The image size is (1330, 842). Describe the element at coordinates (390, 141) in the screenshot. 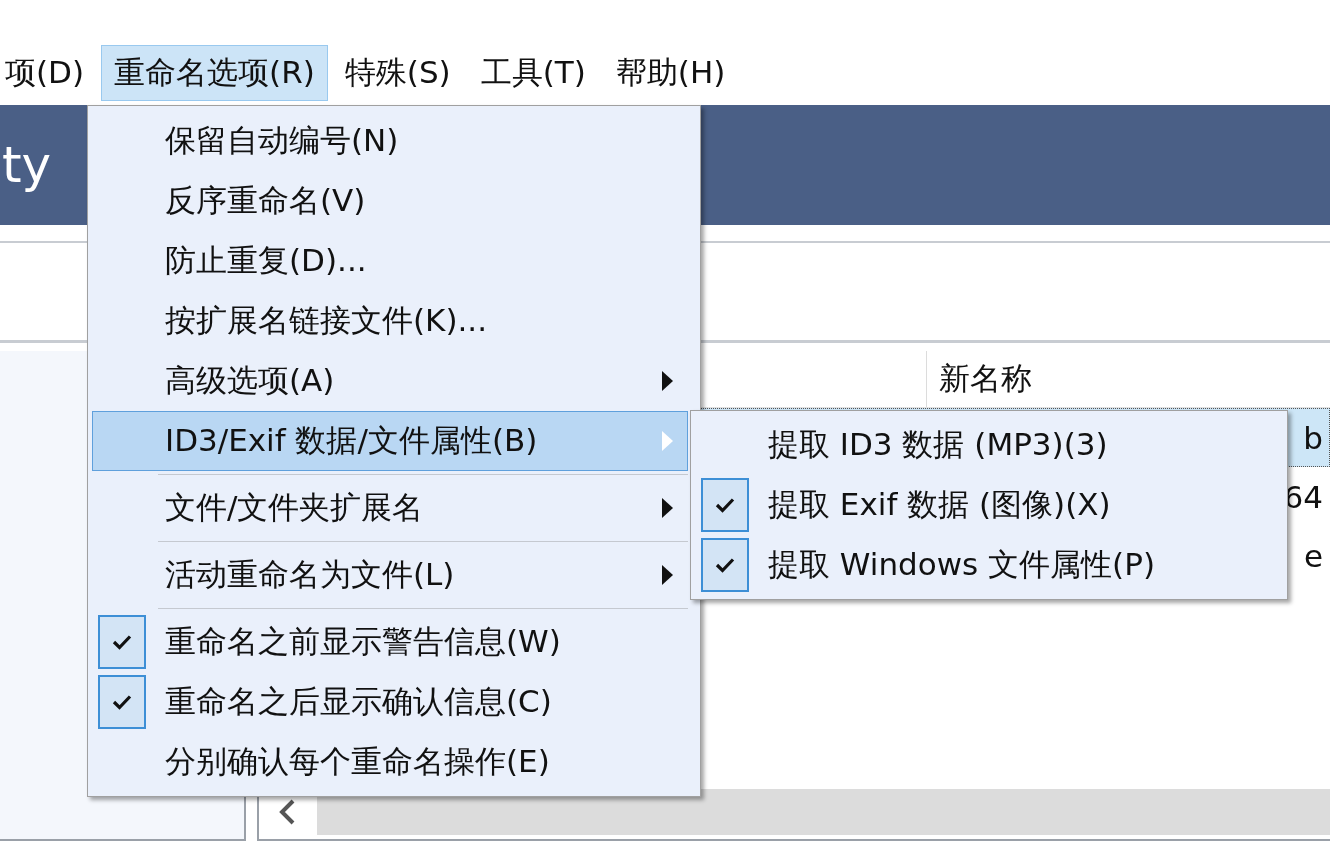

I see `menu-item: 保留自动编号(N)` at that location.